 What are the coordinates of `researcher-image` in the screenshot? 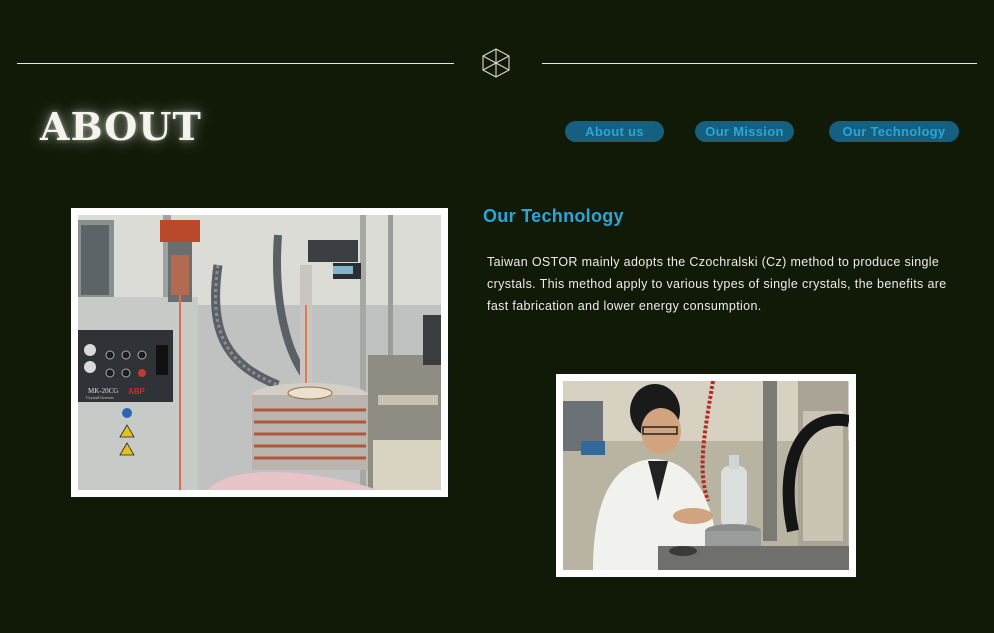 It's located at (706, 475).